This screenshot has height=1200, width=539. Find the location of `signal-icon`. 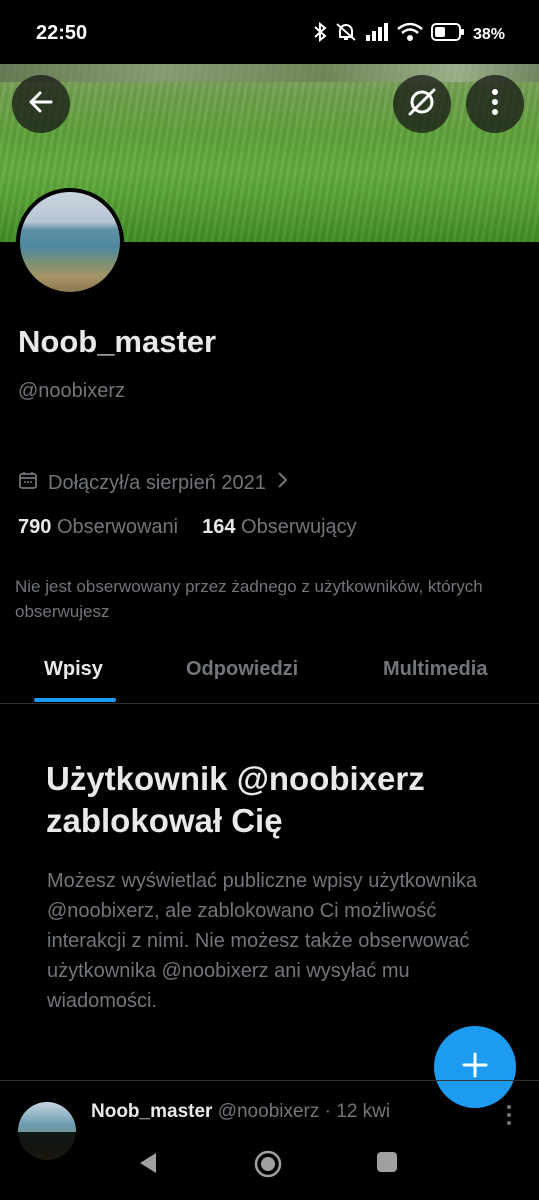

signal-icon is located at coordinates (377, 34).